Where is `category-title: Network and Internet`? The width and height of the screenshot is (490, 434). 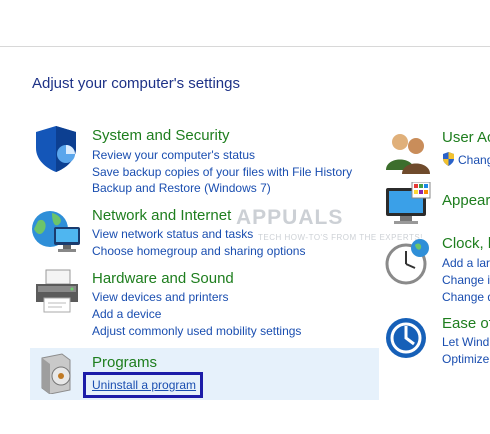
category-title: Network and Internet is located at coordinates (161, 215).